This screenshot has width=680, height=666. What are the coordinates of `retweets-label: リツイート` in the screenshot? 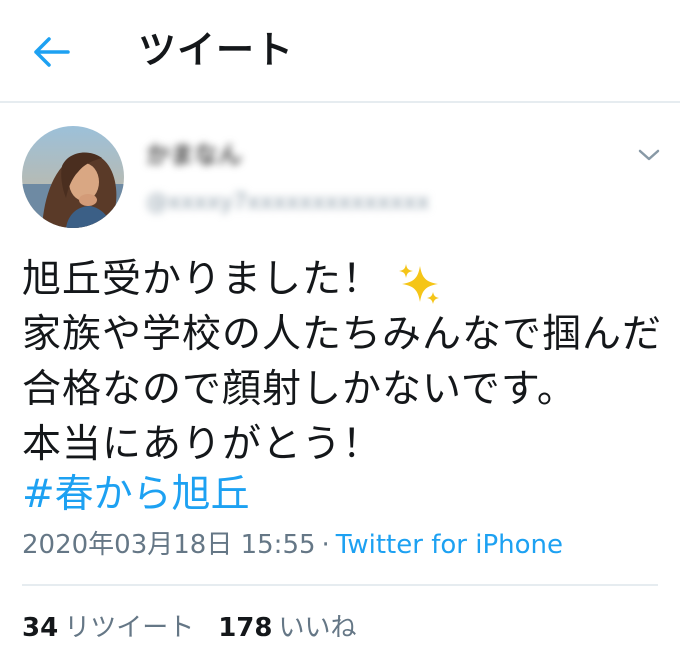 It's located at (129, 628).